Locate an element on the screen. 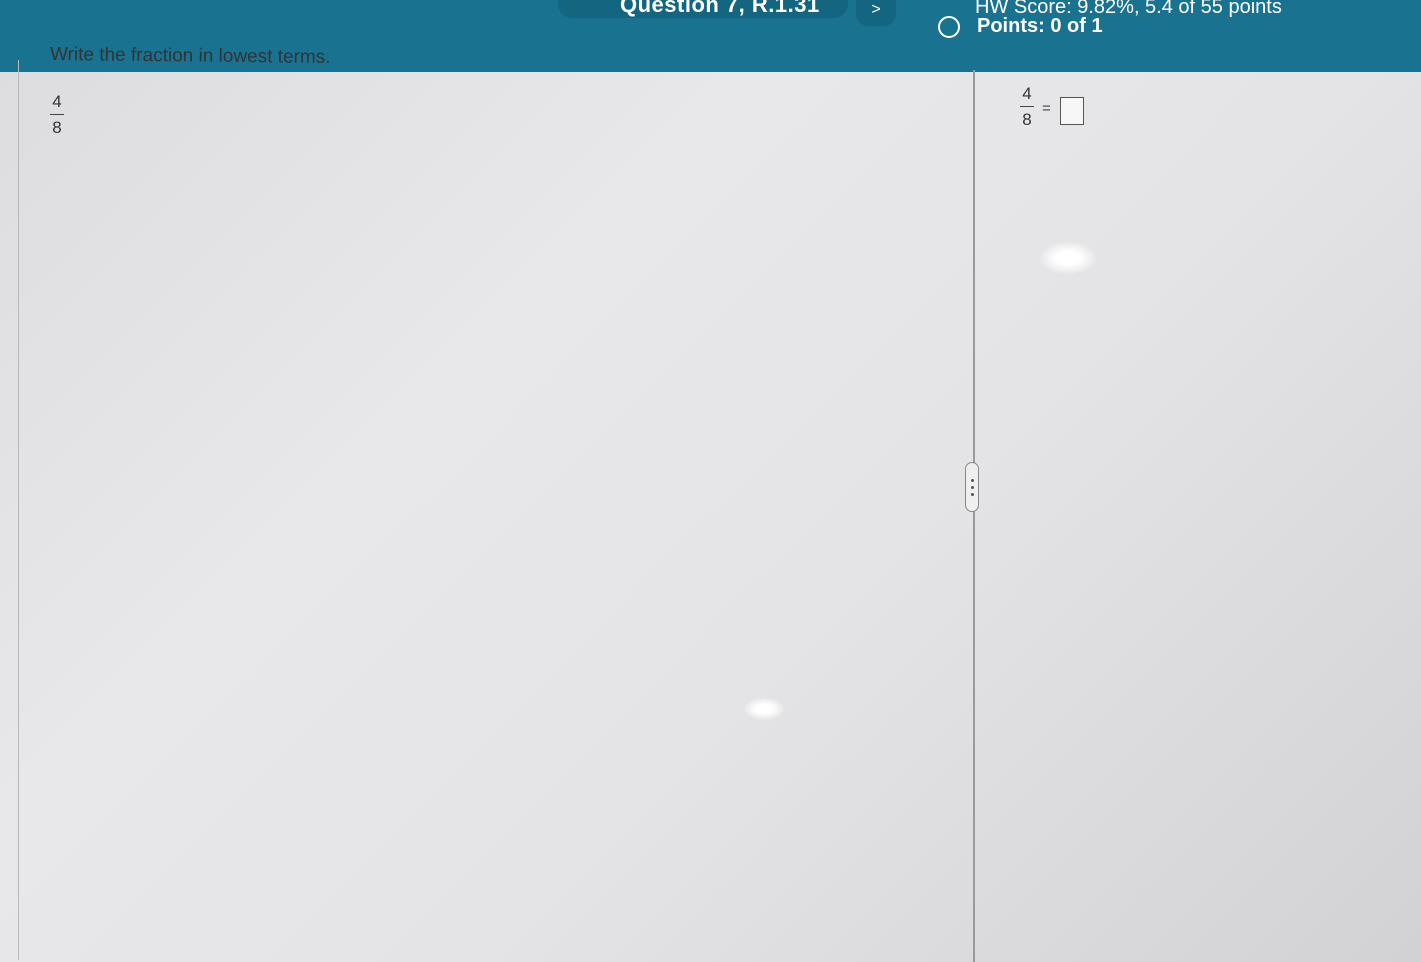 This screenshot has height=962, width=1421. answer-fraction-bar is located at coordinates (1027, 106).